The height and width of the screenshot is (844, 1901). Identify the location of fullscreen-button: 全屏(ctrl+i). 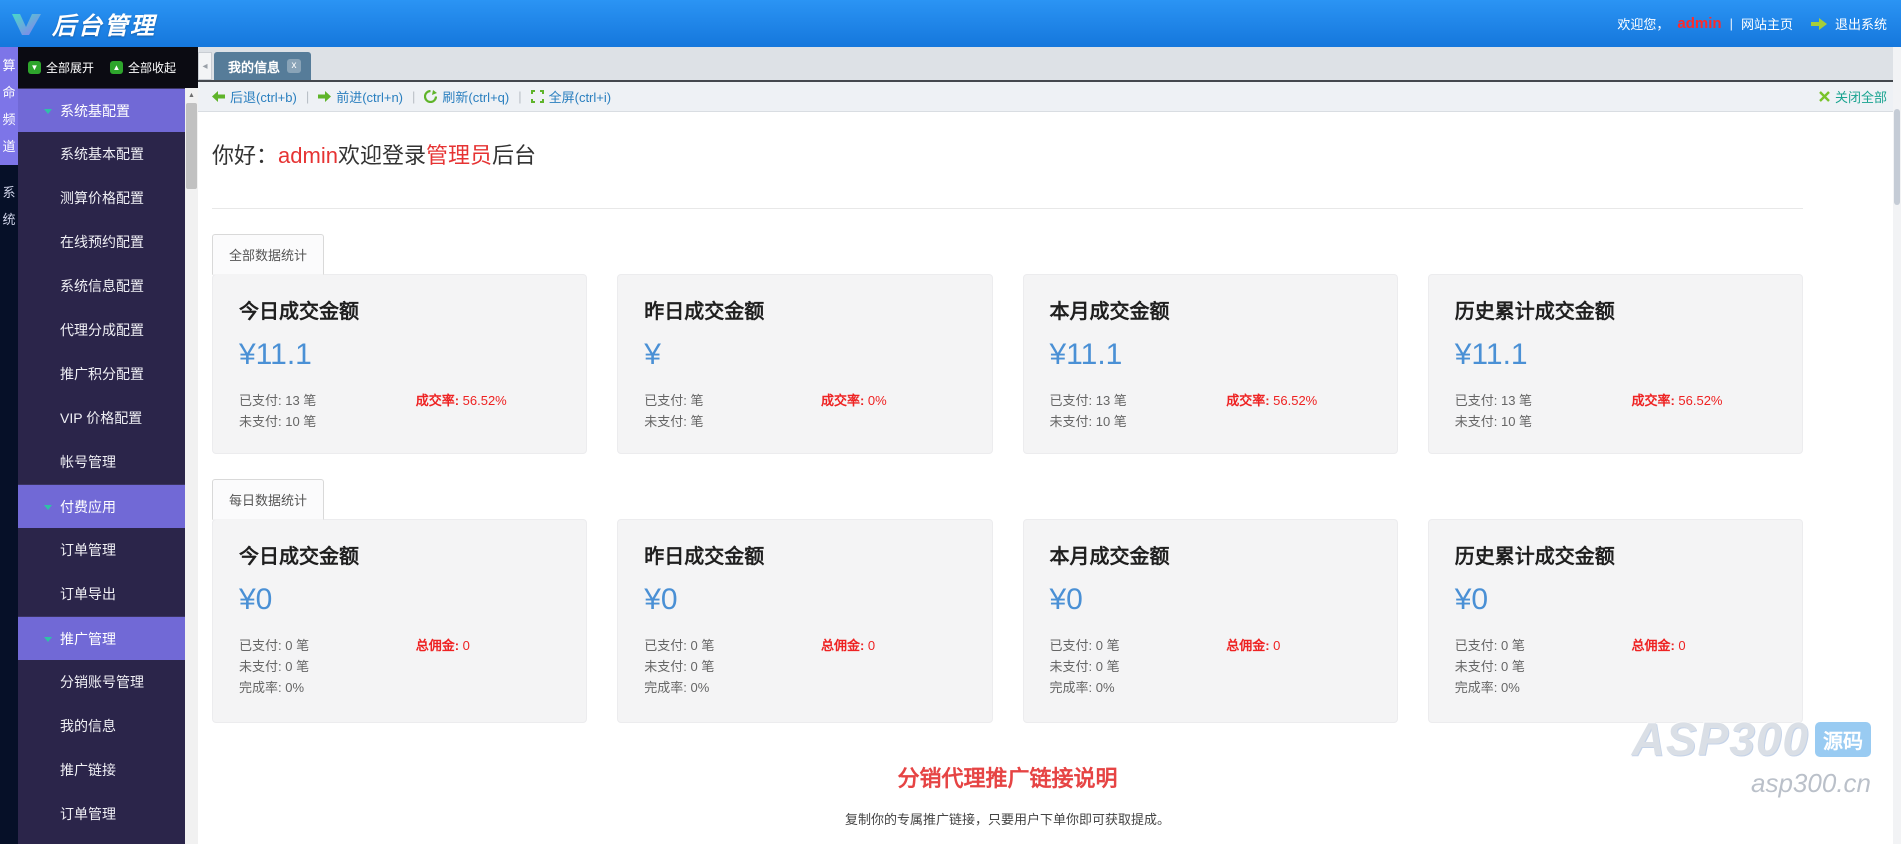
(570, 96).